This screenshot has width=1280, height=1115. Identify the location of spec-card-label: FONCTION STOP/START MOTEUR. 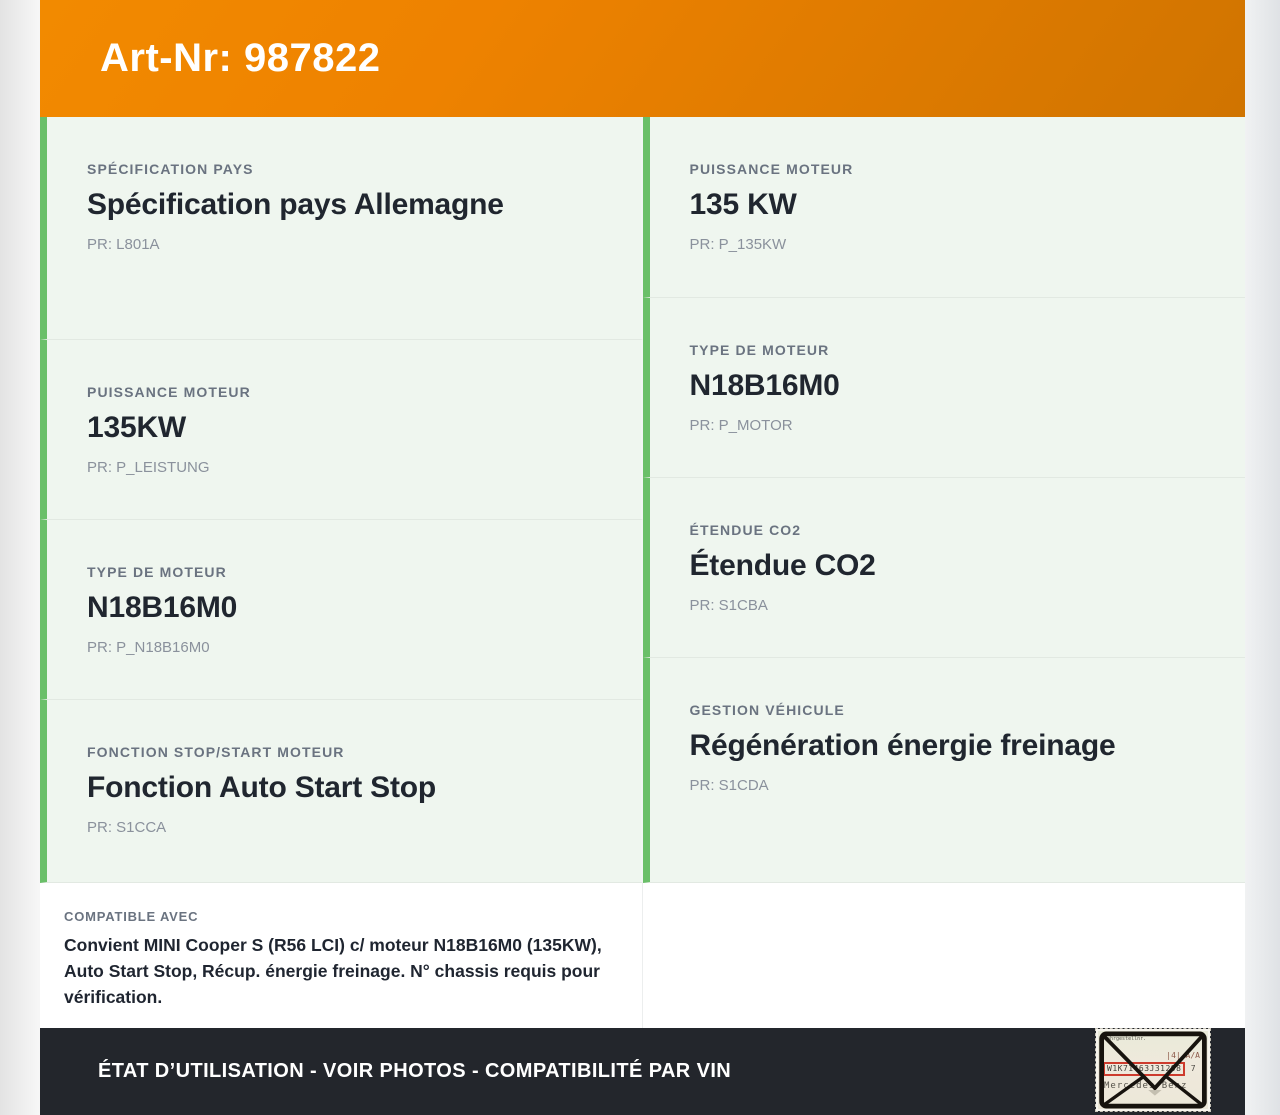
(216, 752).